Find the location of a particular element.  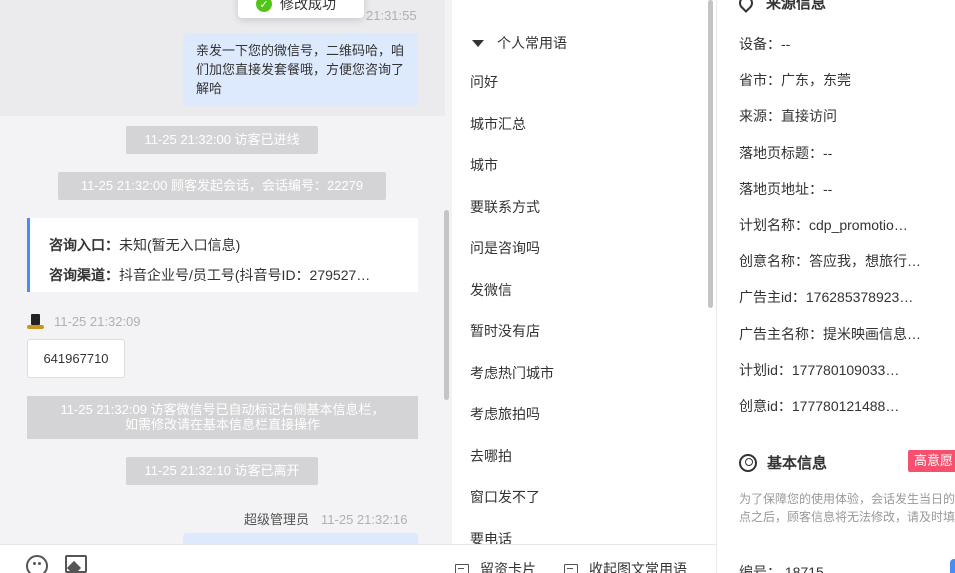

basic-info-title: 基本信息 is located at coordinates (797, 463).